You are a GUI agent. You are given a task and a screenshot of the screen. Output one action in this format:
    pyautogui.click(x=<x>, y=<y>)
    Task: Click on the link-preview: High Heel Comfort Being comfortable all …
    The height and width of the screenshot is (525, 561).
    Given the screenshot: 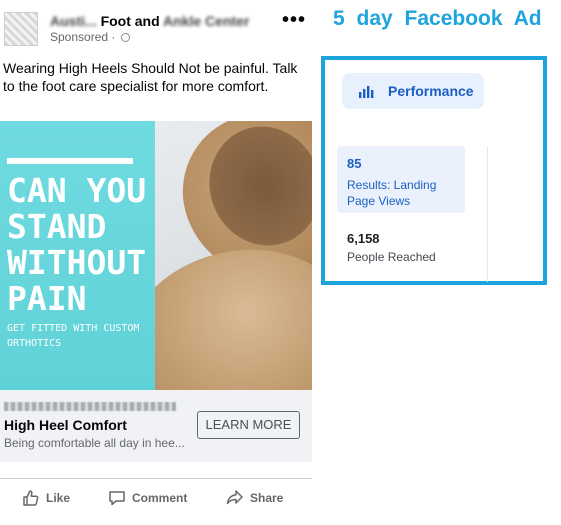 What is the action you would take?
    pyautogui.click(x=156, y=426)
    